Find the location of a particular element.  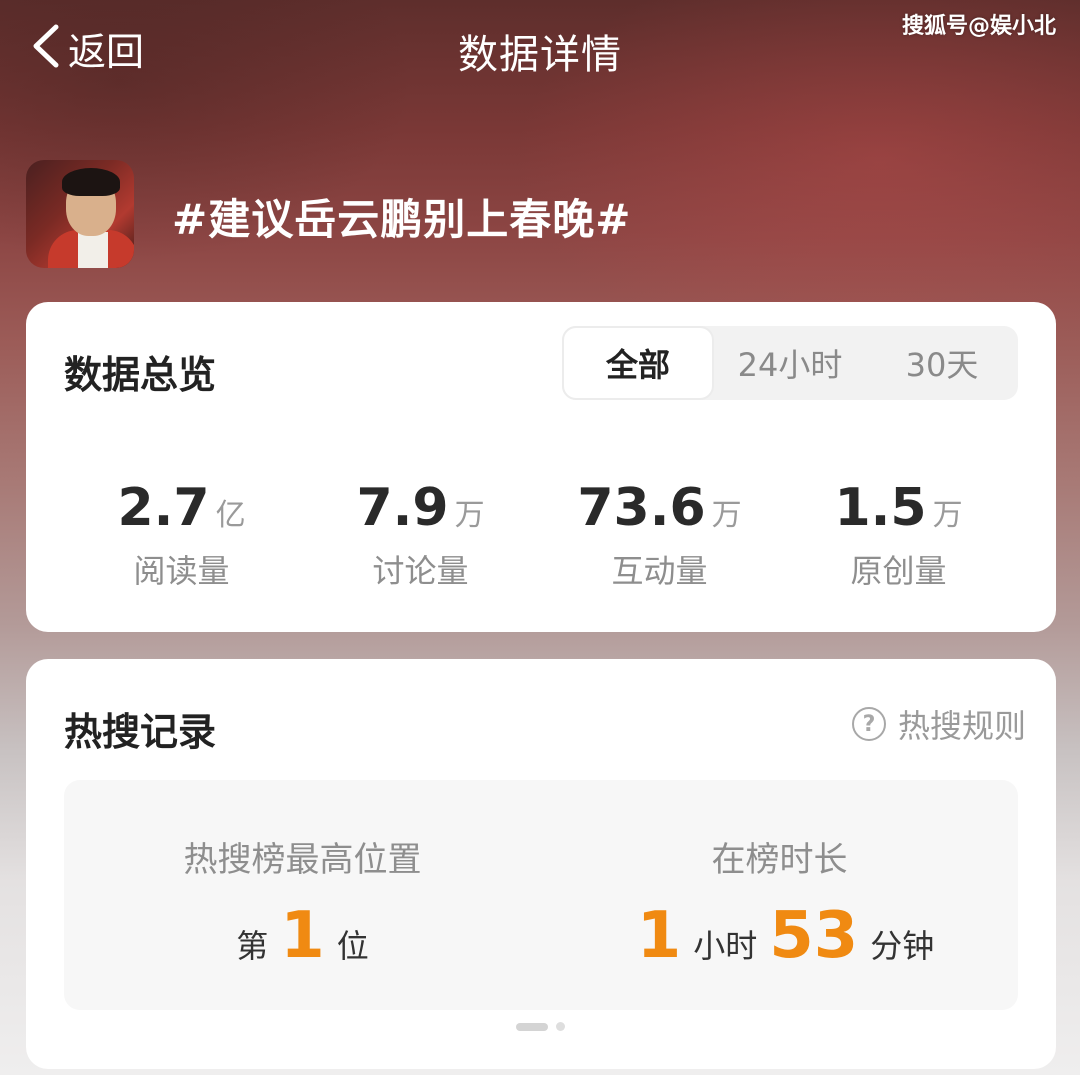

page-indicator is located at coordinates (540, 1026).